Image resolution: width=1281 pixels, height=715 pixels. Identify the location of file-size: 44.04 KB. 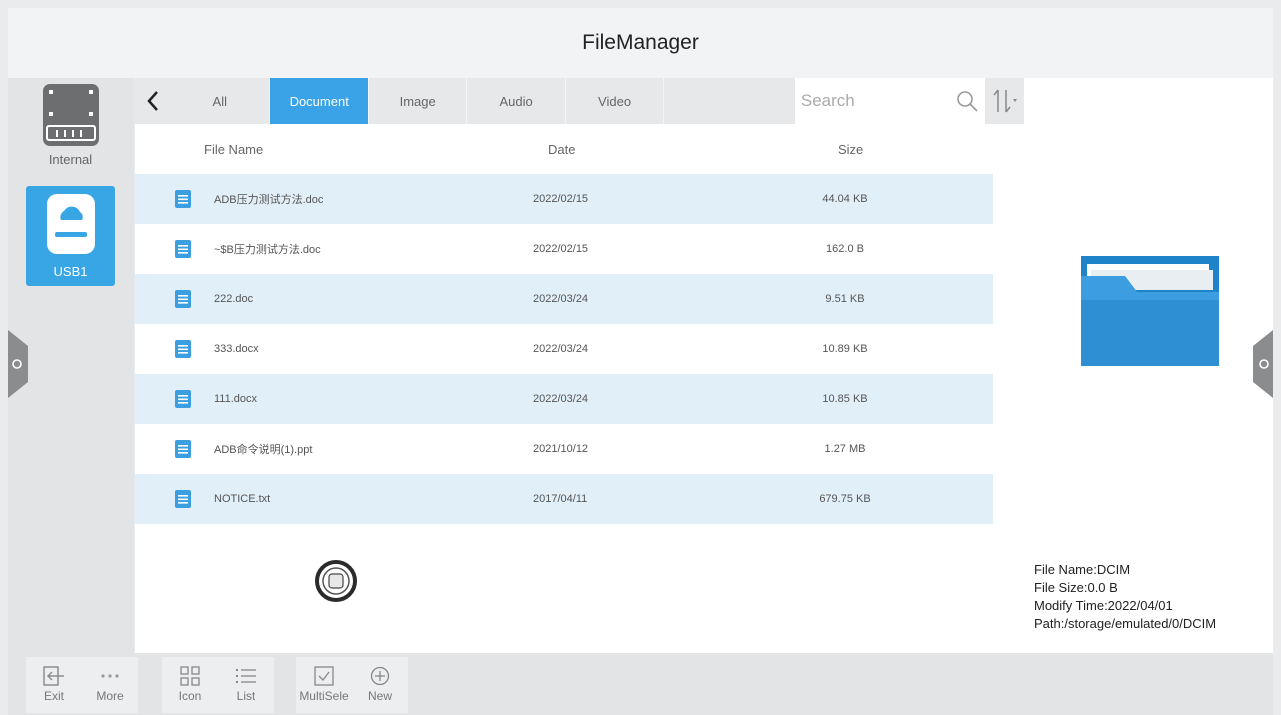
(845, 199).